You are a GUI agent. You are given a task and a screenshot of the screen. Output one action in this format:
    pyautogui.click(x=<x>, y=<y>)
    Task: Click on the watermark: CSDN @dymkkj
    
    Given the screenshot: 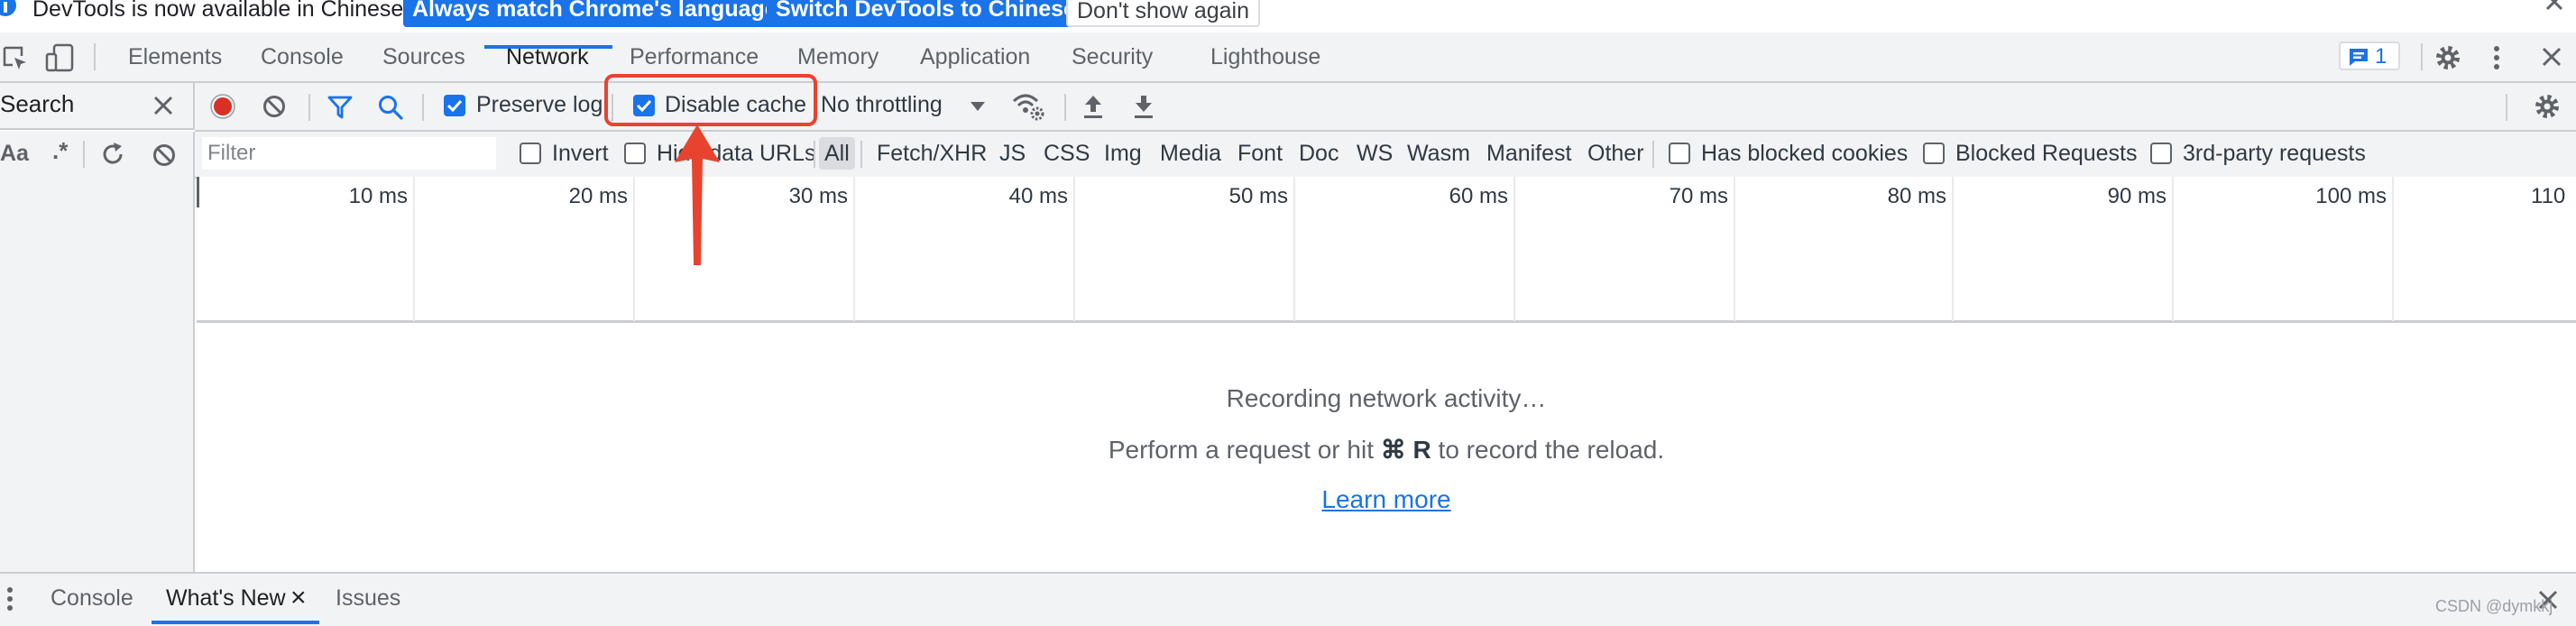 What is the action you would take?
    pyautogui.click(x=2494, y=606)
    